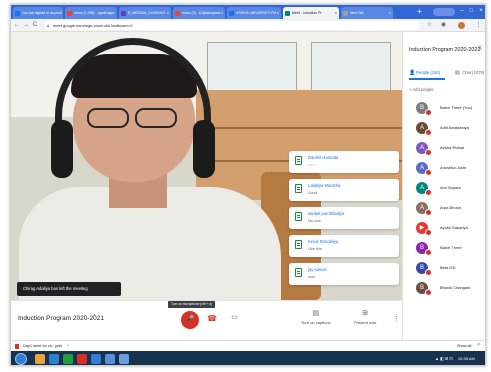 This screenshot has width=491, height=372. What do you see at coordinates (452, 147) in the screenshot?
I see `participant-name: Aesha Rokad` at bounding box center [452, 147].